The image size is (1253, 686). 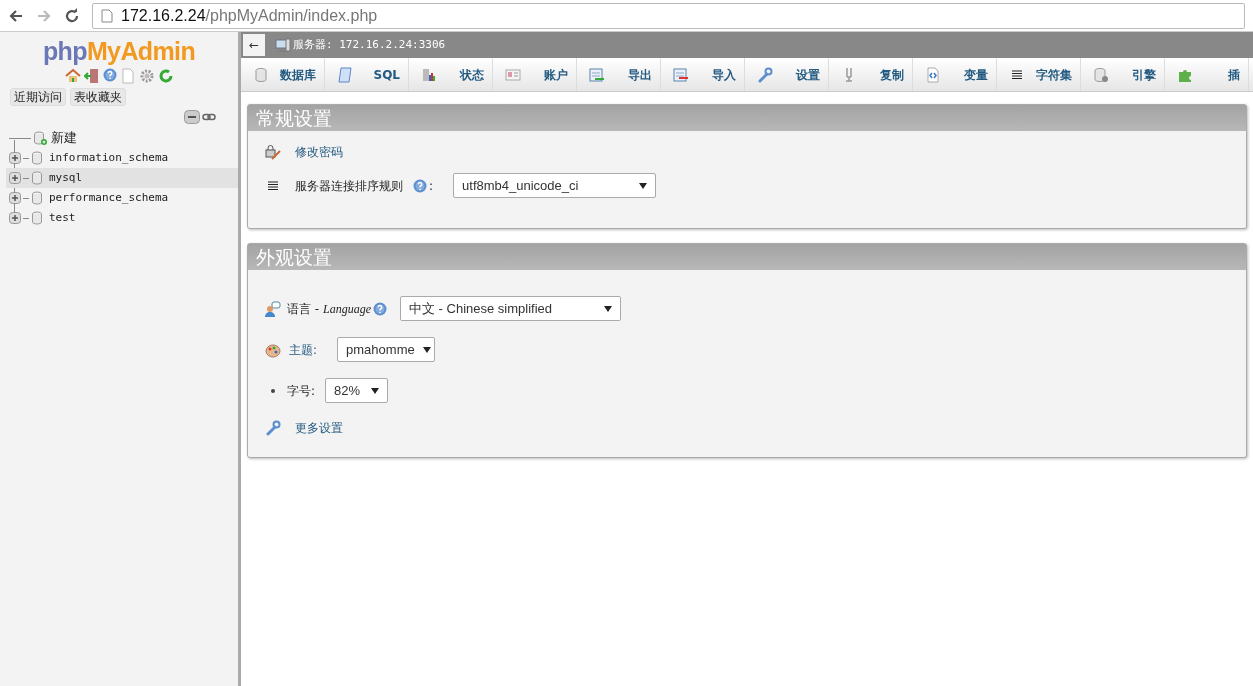 What do you see at coordinates (91, 76) in the screenshot?
I see `door-exit-icon` at bounding box center [91, 76].